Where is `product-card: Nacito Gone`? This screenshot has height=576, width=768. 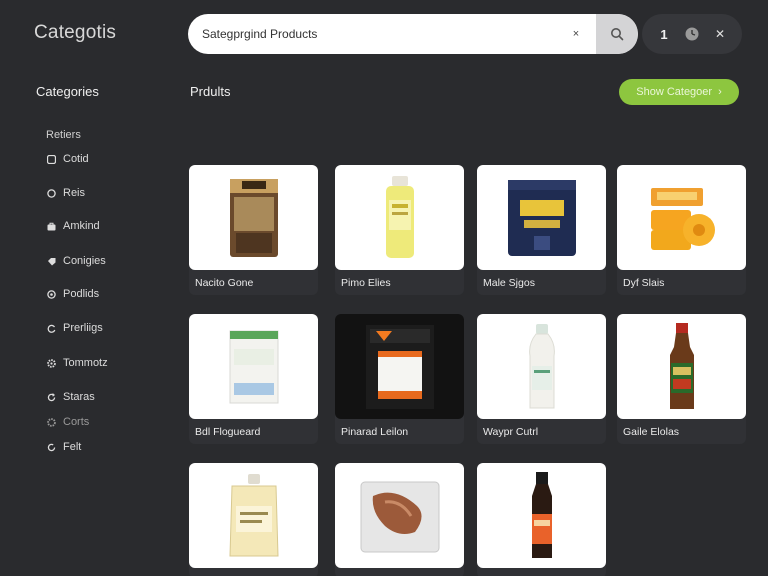
product-card: Nacito Gone is located at coordinates (253, 230).